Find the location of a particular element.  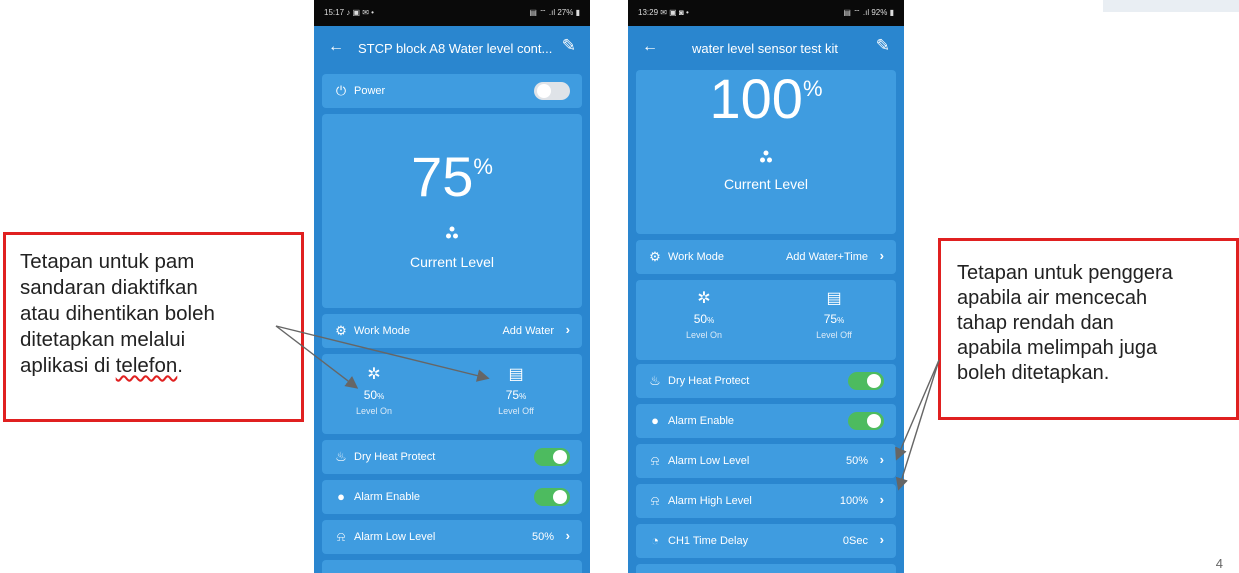

status-time: 13:29 ✉ ▣ ◙ • is located at coordinates (663, 12).